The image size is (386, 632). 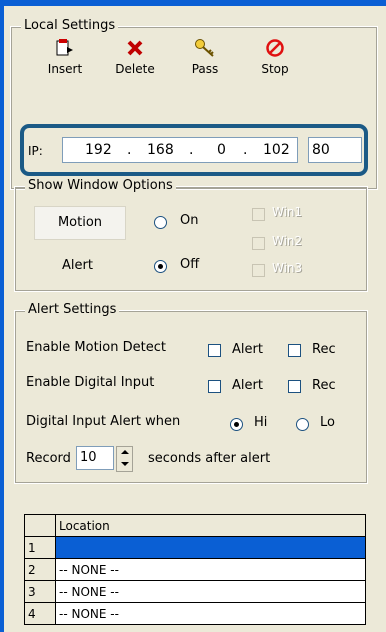 I want to click on delete-label: Delete, so click(x=135, y=69).